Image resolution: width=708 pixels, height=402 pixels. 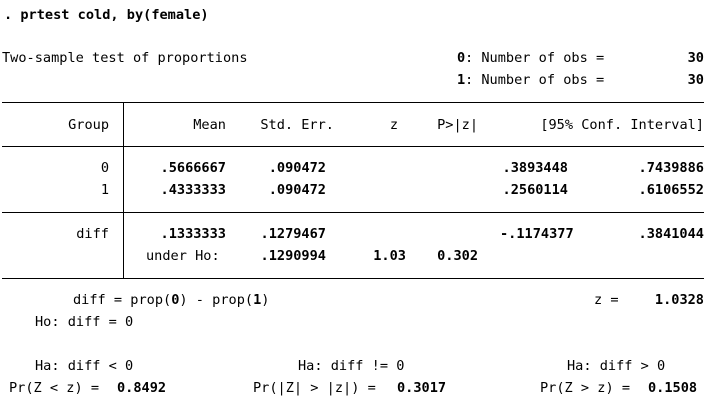 What do you see at coordinates (353, 102) in the screenshot?
I see `table-top-rule` at bounding box center [353, 102].